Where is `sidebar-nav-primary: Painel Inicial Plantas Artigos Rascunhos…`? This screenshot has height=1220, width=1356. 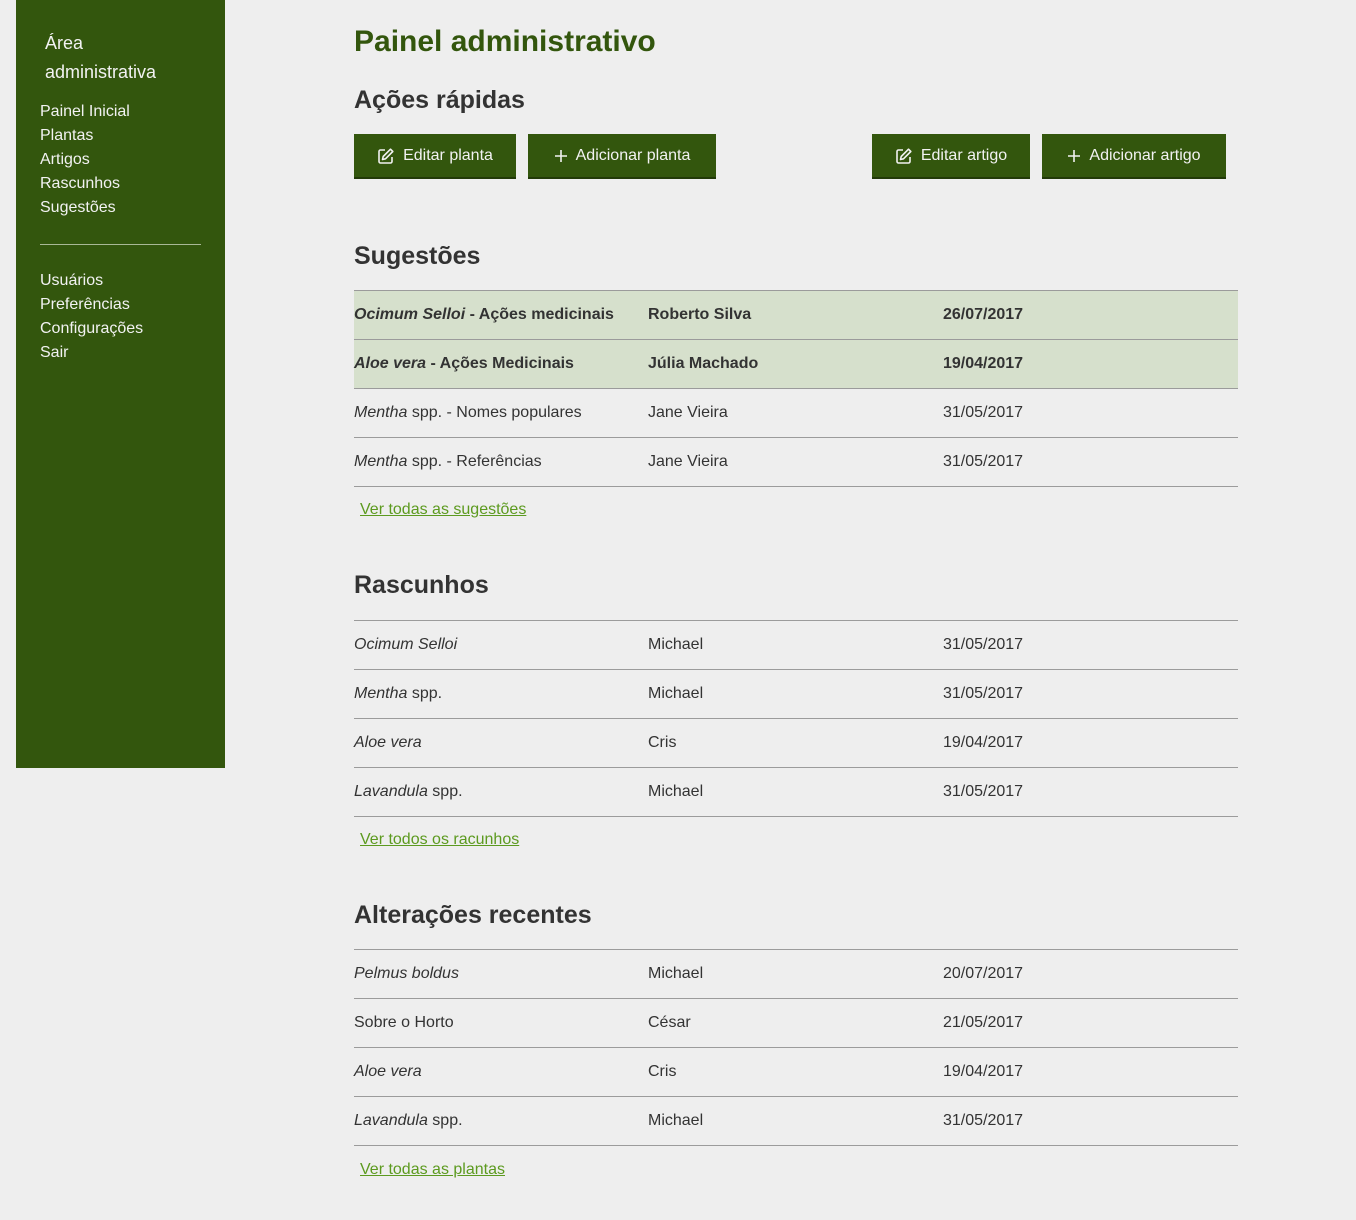
sidebar-nav-primary: Painel Inicial Plantas Artigos Rascunhos… is located at coordinates (85, 160).